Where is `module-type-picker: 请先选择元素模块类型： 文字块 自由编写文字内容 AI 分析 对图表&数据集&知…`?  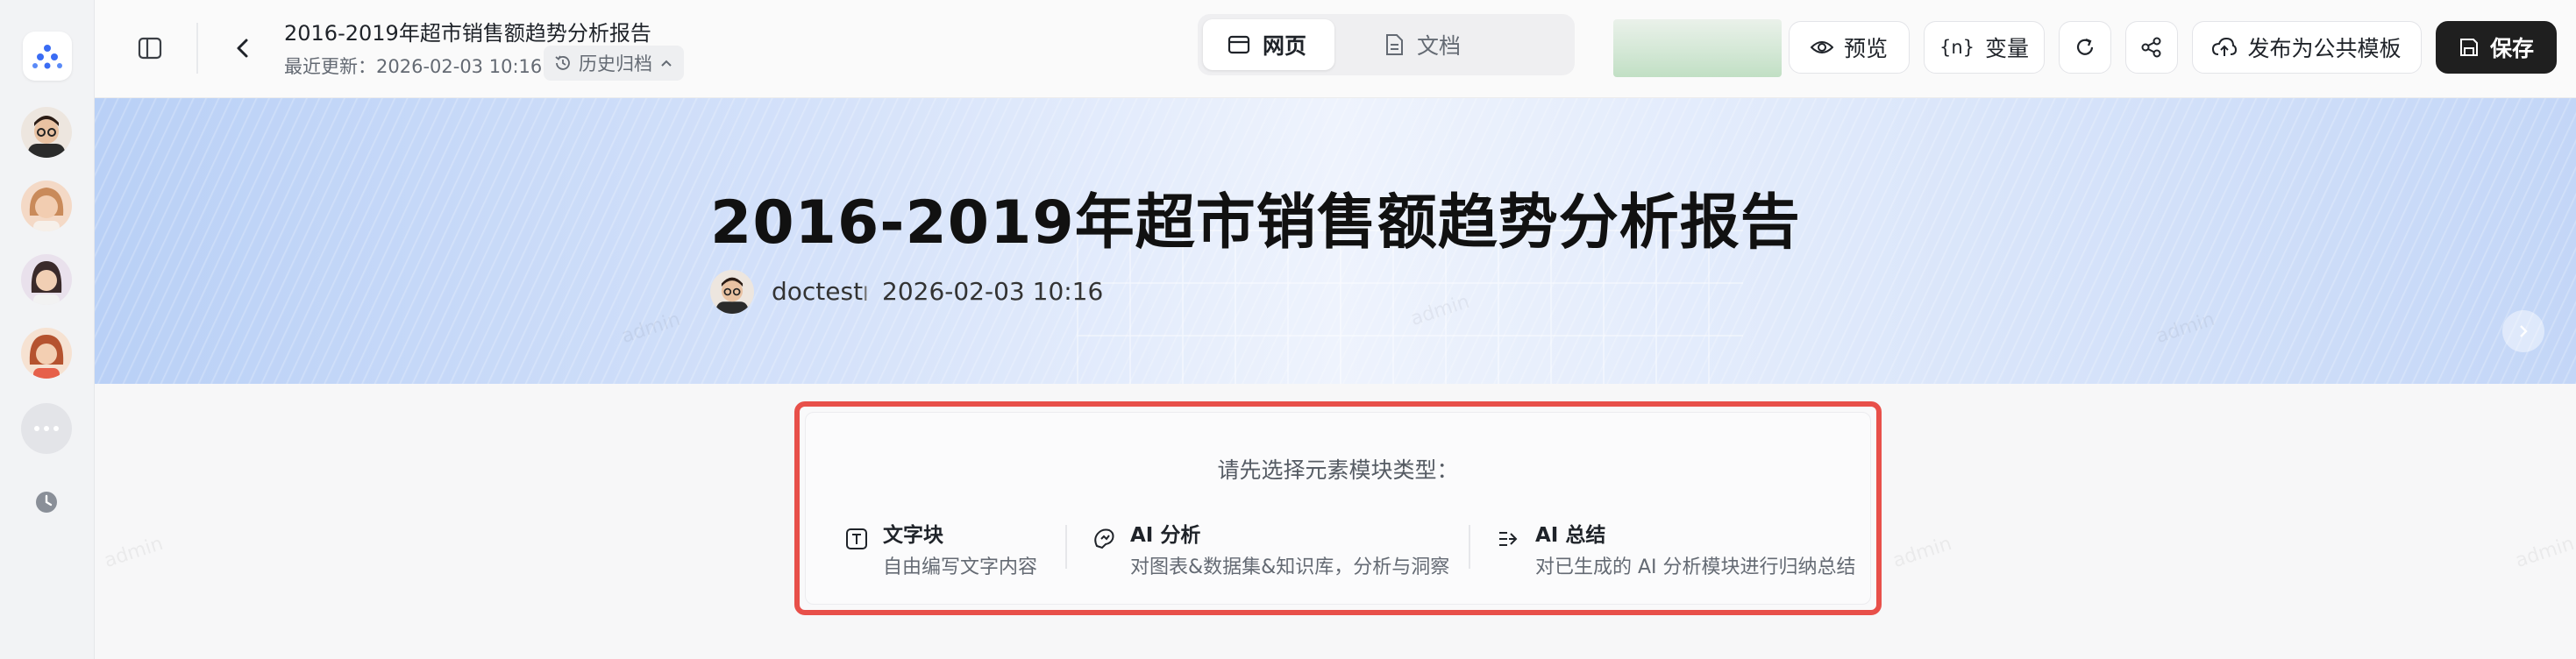
module-type-picker: 请先选择元素模块类型： 文字块 自由编写文字内容 AI 分析 对图表&数据集&知… is located at coordinates (1338, 508).